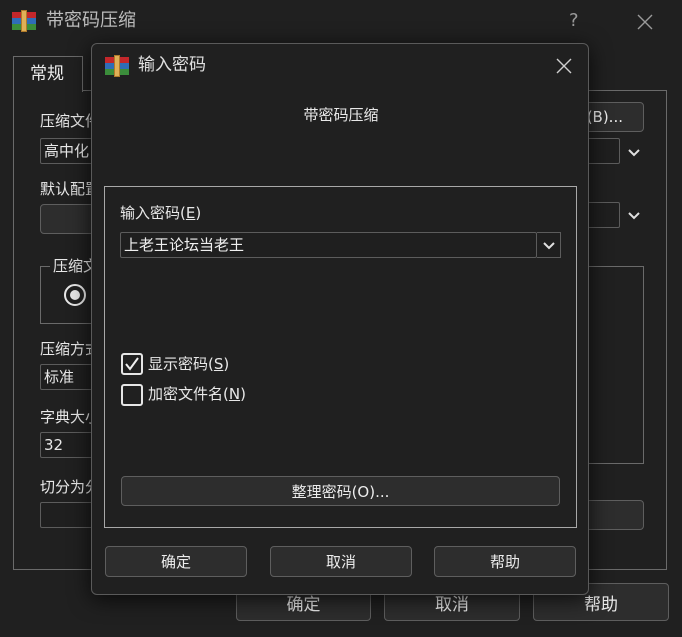  I want to click on tab-general-label: 常规, so click(47, 74).